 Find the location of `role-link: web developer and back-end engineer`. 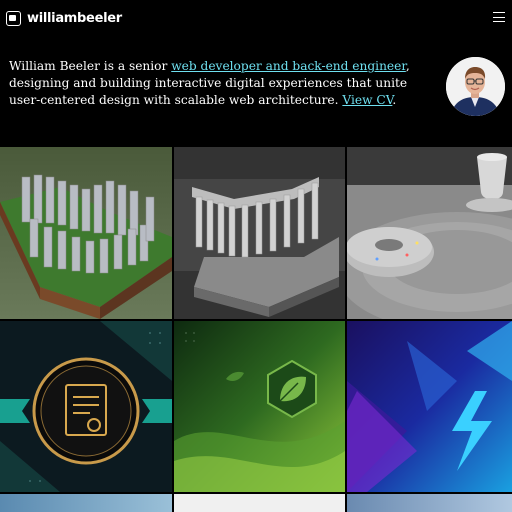

role-link: web developer and back-end engineer is located at coordinates (288, 66).